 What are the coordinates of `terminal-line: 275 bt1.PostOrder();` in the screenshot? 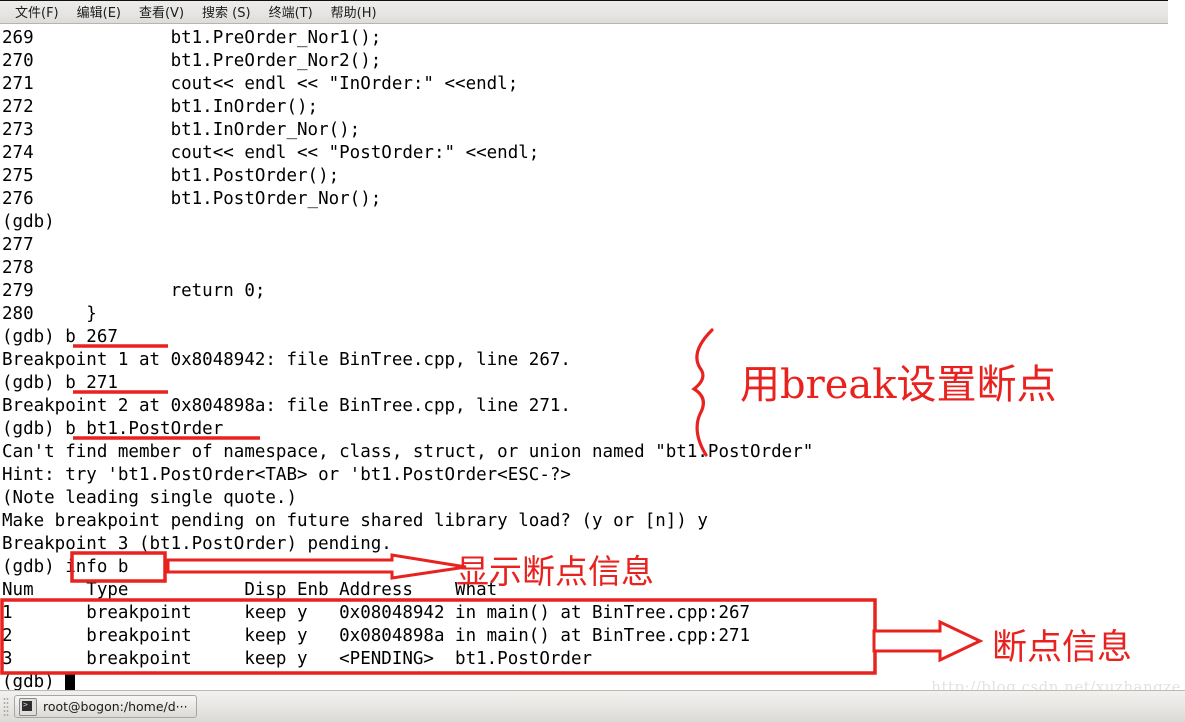 It's located at (171, 176).